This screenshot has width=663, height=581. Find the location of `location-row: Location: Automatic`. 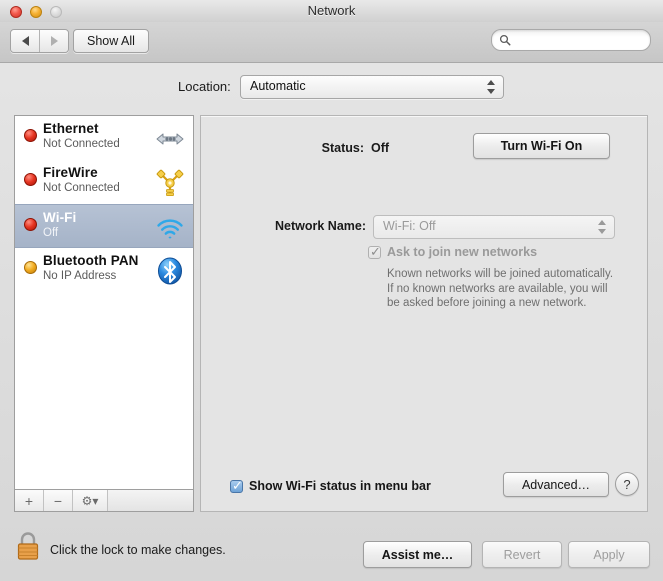

location-row: Location: Automatic is located at coordinates (331, 88).